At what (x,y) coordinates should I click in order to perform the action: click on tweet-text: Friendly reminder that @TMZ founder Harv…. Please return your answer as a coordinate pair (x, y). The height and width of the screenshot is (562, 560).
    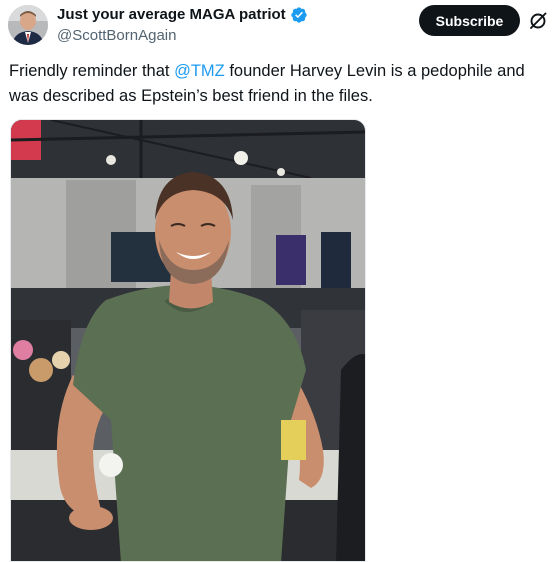
    Looking at the image, I should click on (283, 84).